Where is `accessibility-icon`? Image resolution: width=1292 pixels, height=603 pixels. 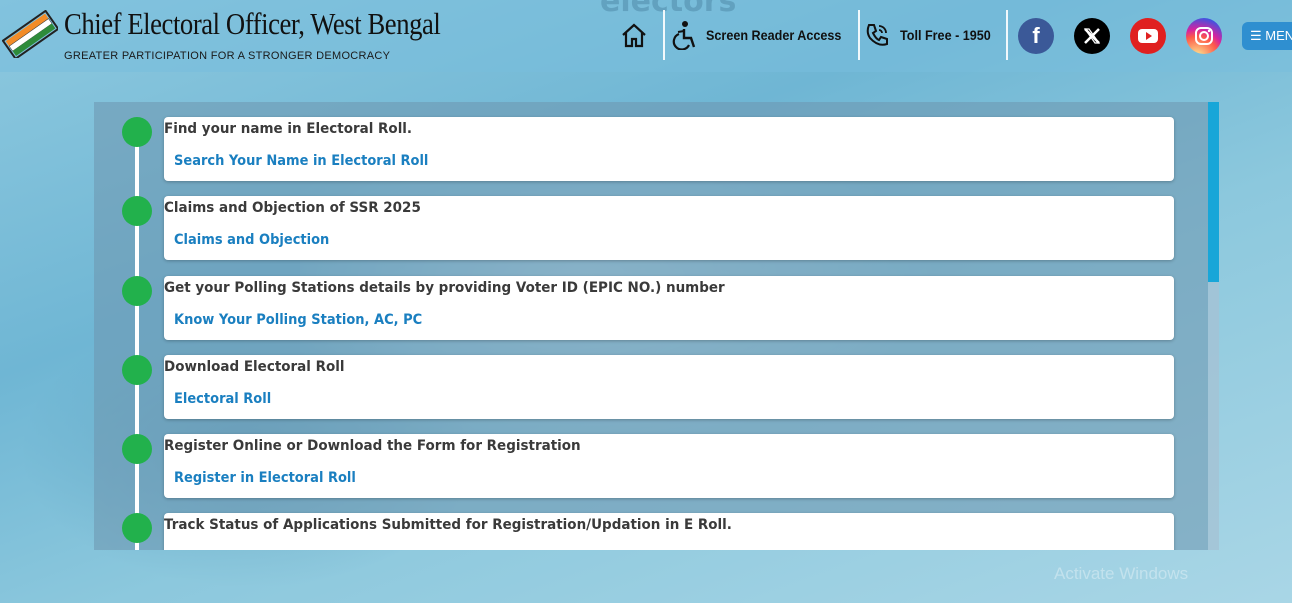
accessibility-icon is located at coordinates (683, 35).